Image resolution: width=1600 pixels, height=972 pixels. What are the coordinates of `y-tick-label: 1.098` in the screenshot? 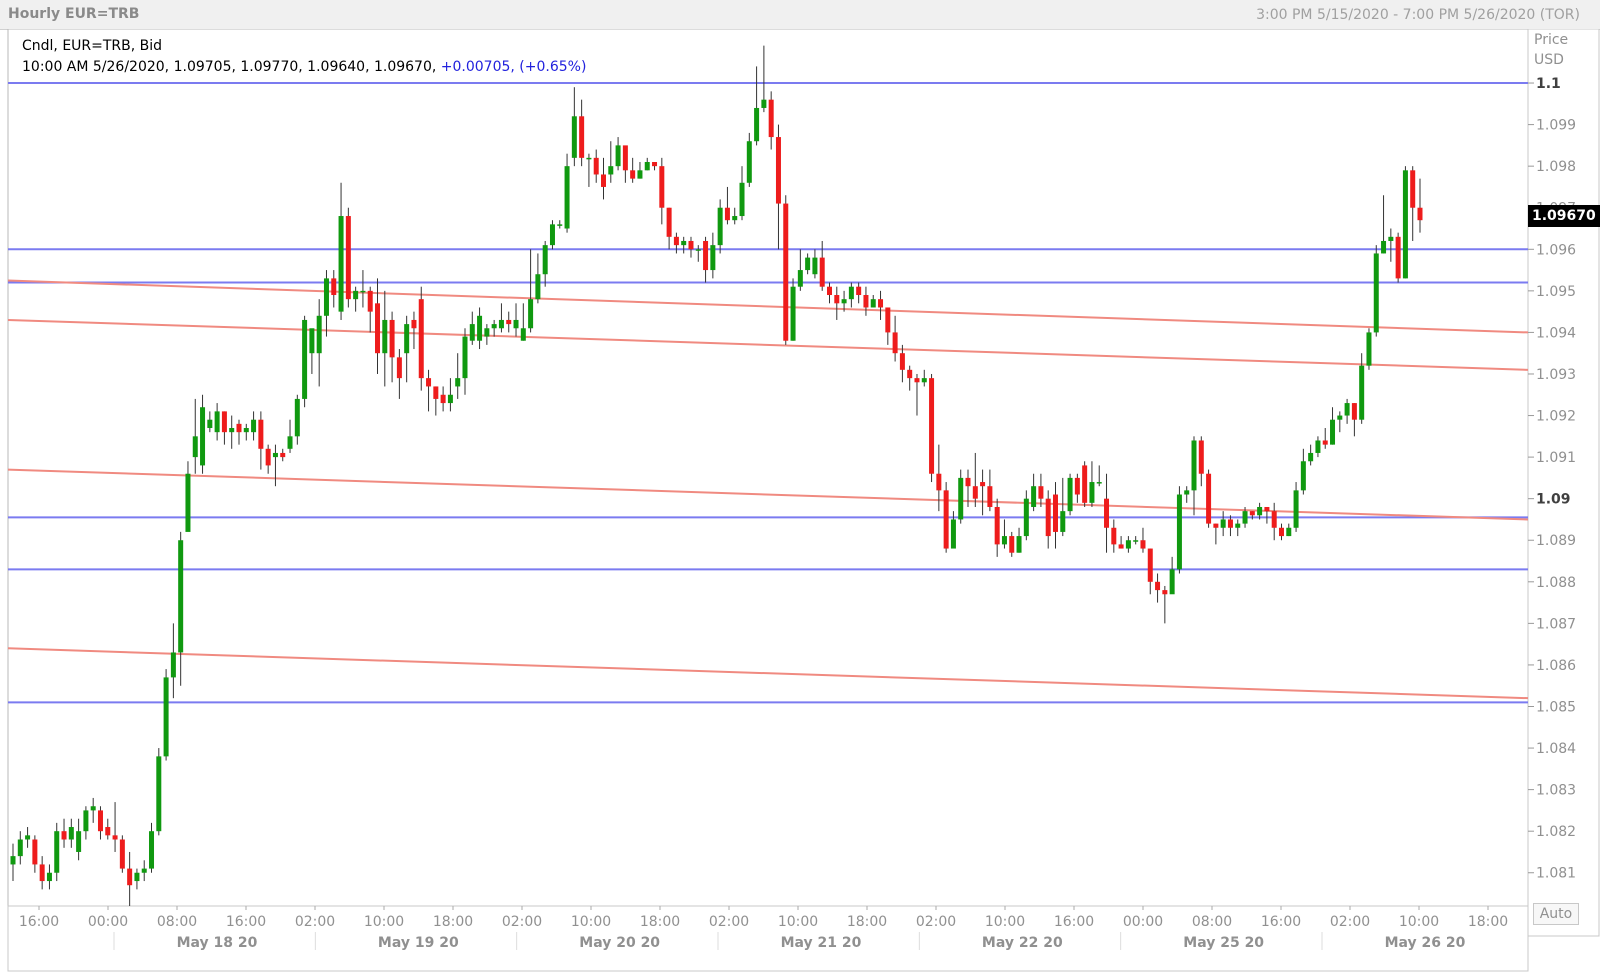 It's located at (1556, 167).